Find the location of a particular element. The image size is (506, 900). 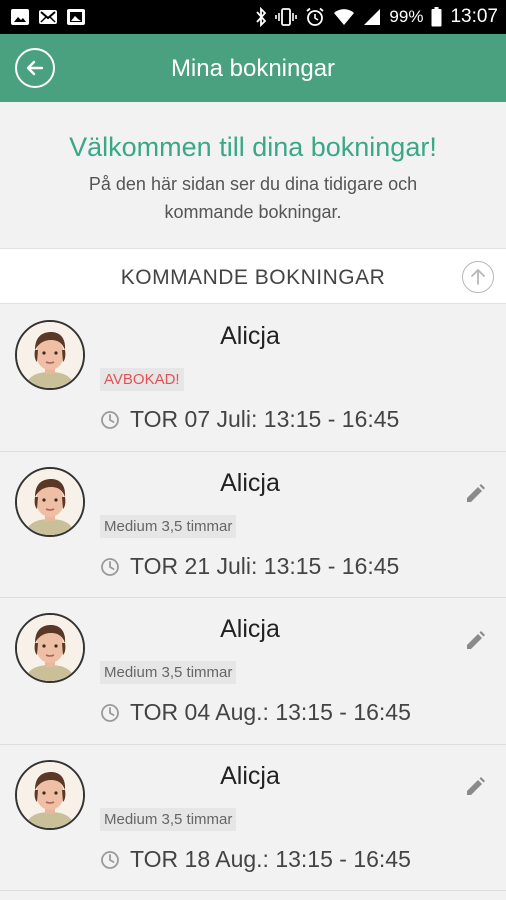

image-notification-icon is located at coordinates (20, 17).